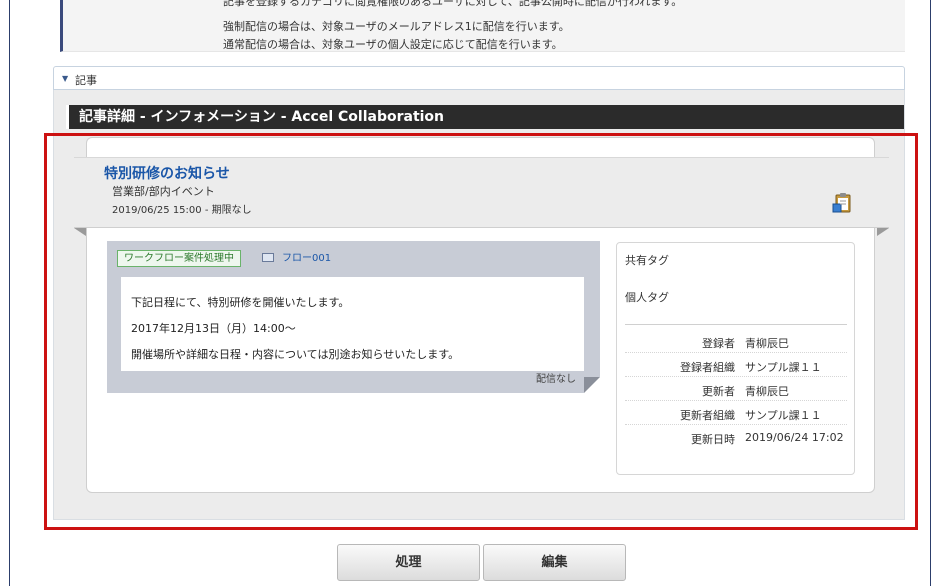  I want to click on collapse-caret-icon: ▼, so click(65, 78).